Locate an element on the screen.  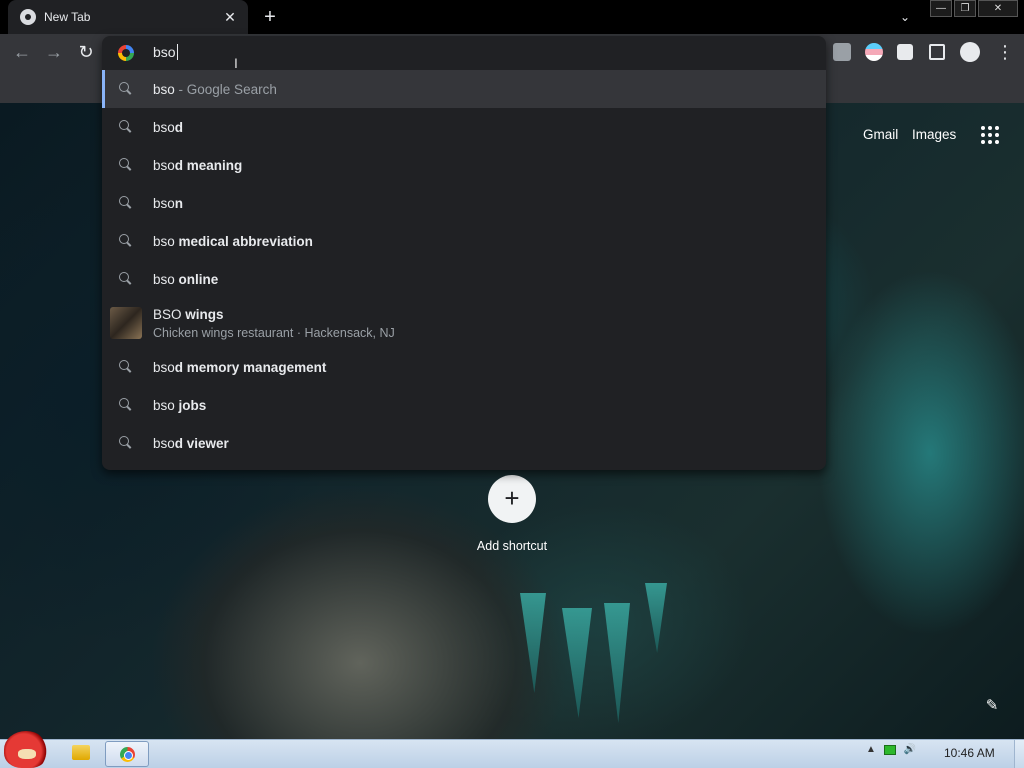
text-caret is located at coordinates (177, 52).